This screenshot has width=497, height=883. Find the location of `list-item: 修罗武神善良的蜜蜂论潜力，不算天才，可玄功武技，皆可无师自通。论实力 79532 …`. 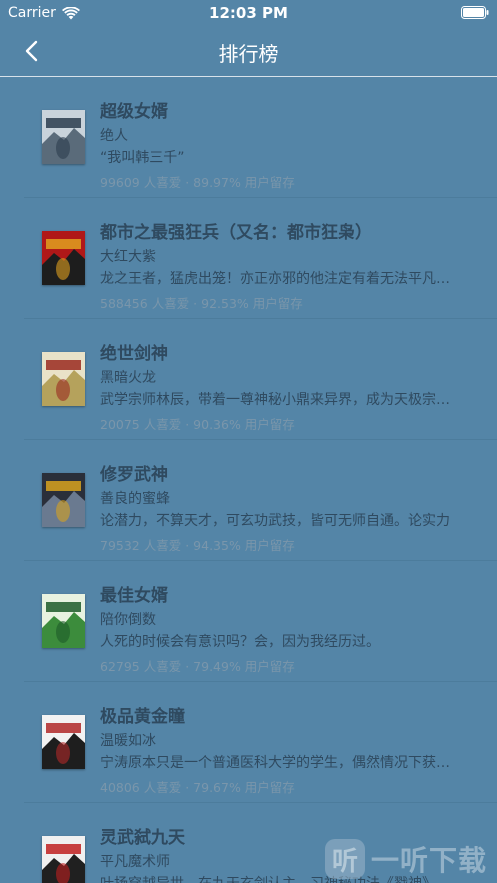

list-item: 修罗武神善良的蜜蜂论潜力，不算天才，可玄功武技，皆可无师自通。论实力 79532 … is located at coordinates (260, 500).